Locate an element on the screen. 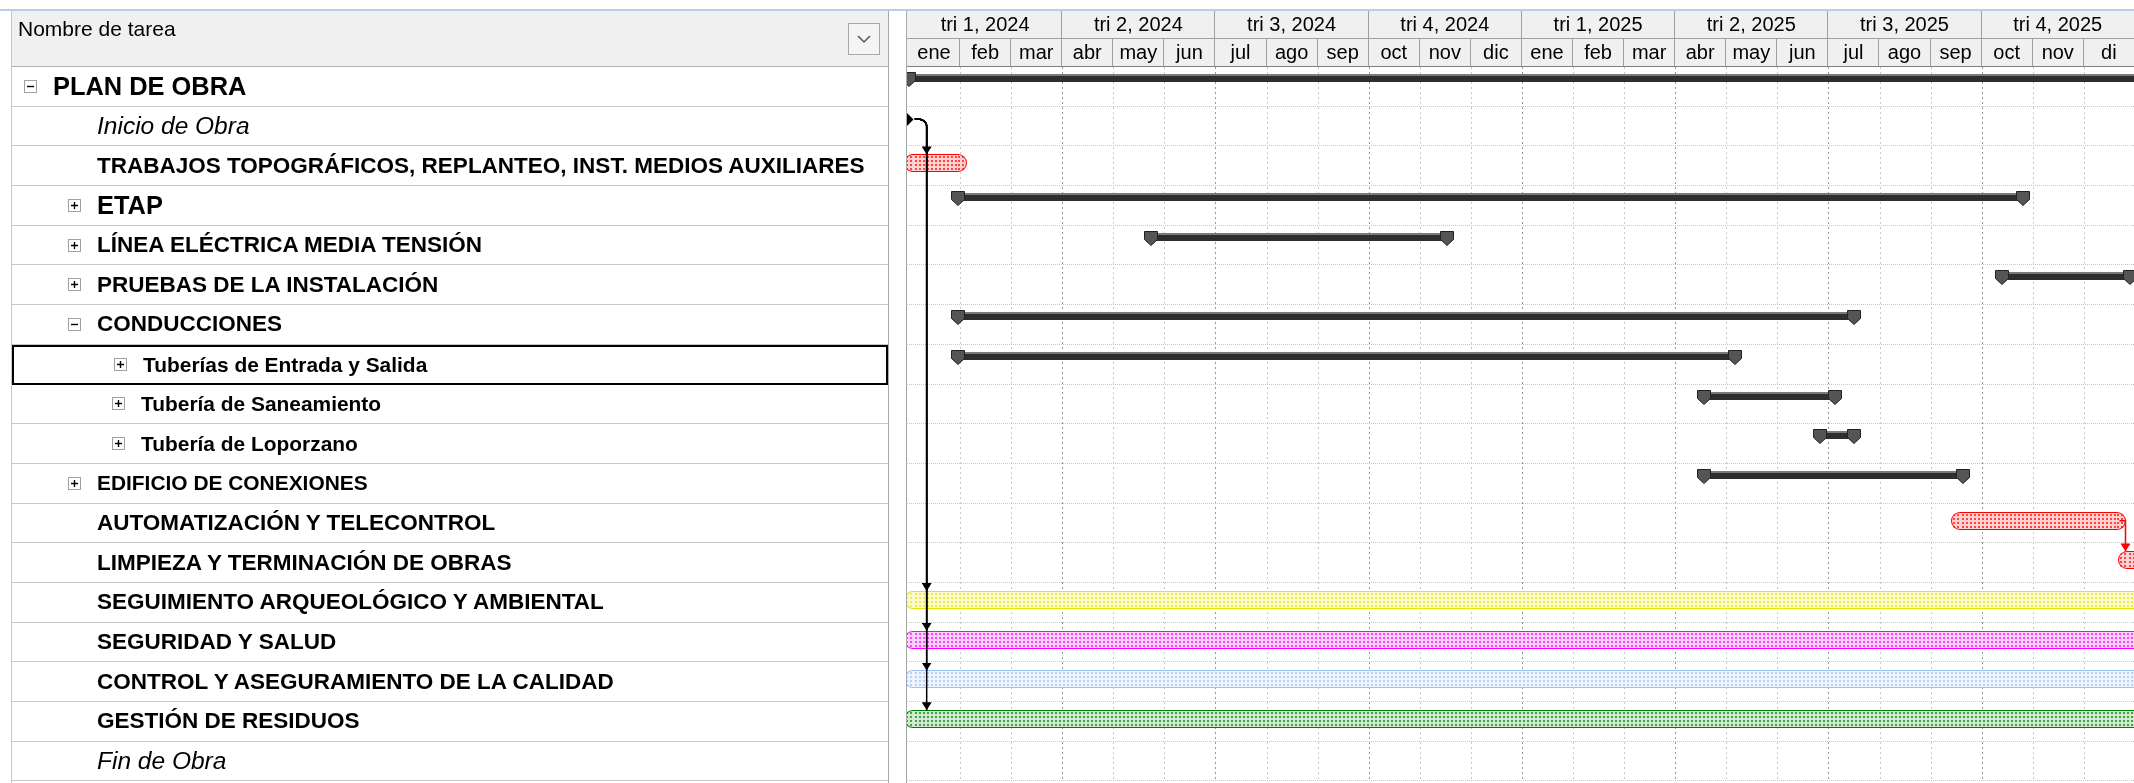 The height and width of the screenshot is (783, 2134). quarter-label: tri 3, 2025 is located at coordinates (1905, 24).